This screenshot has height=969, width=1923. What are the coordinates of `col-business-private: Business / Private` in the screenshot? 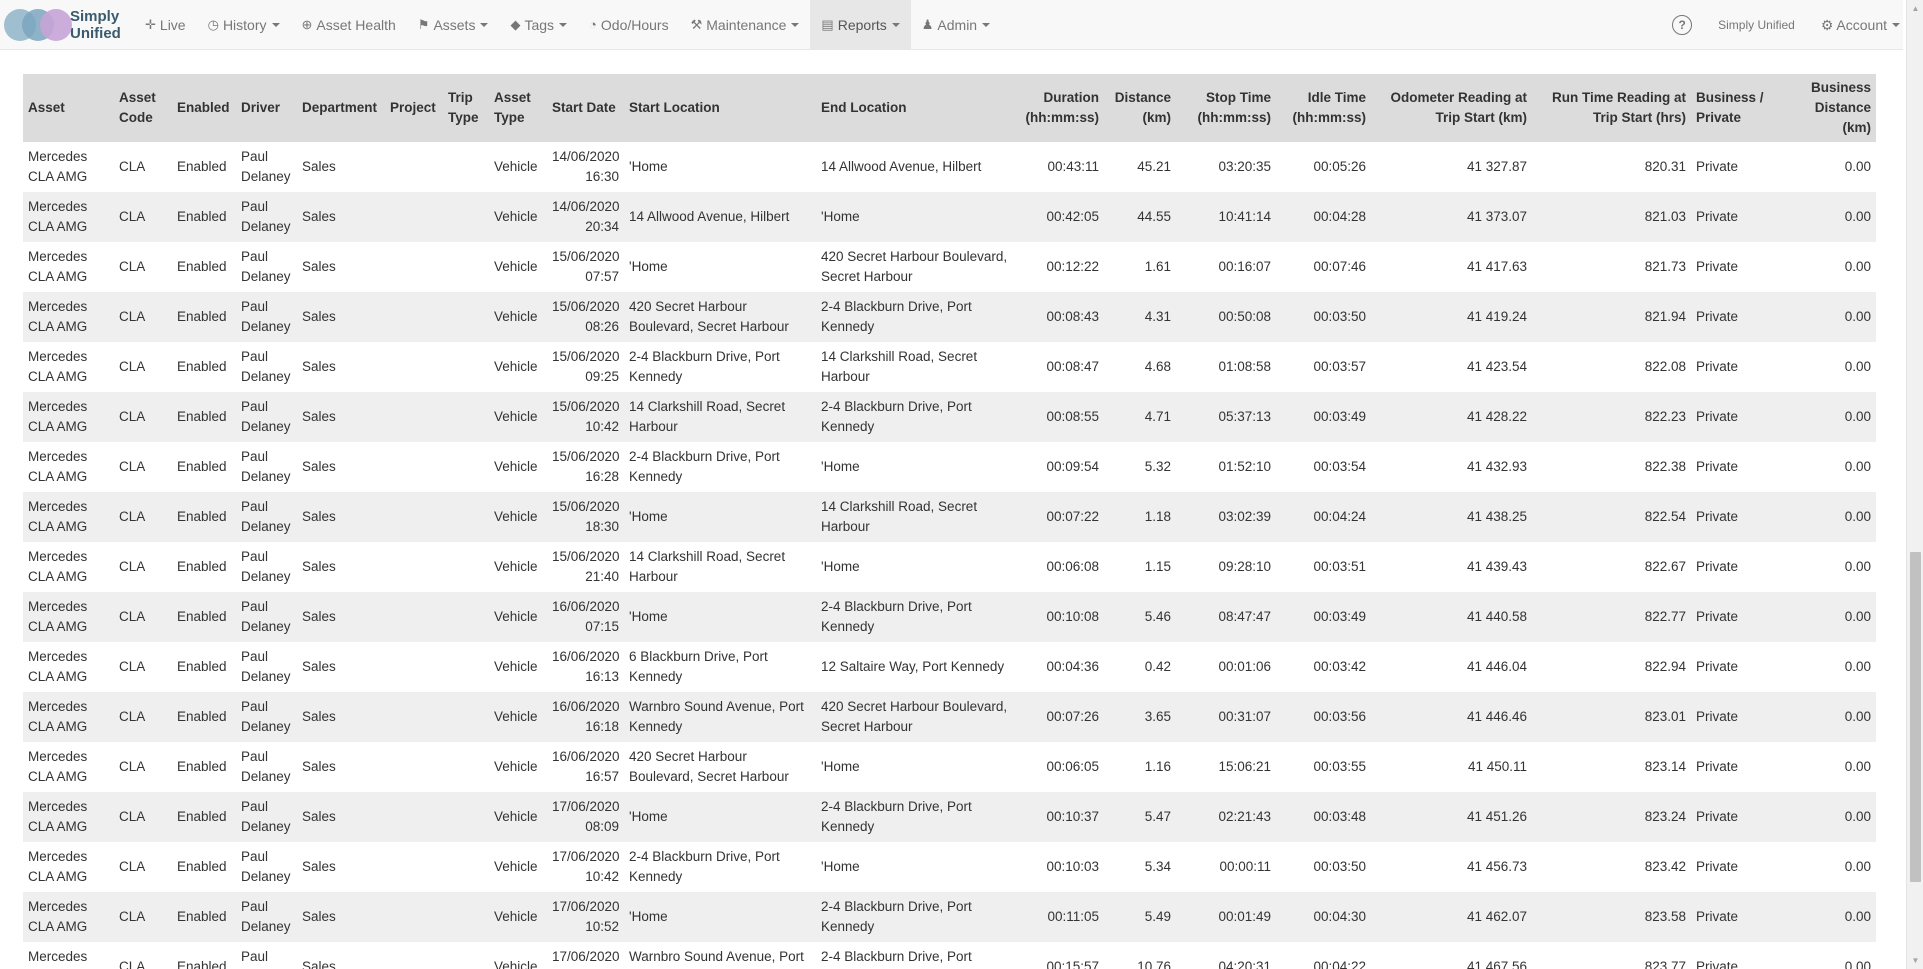 It's located at (1735, 108).